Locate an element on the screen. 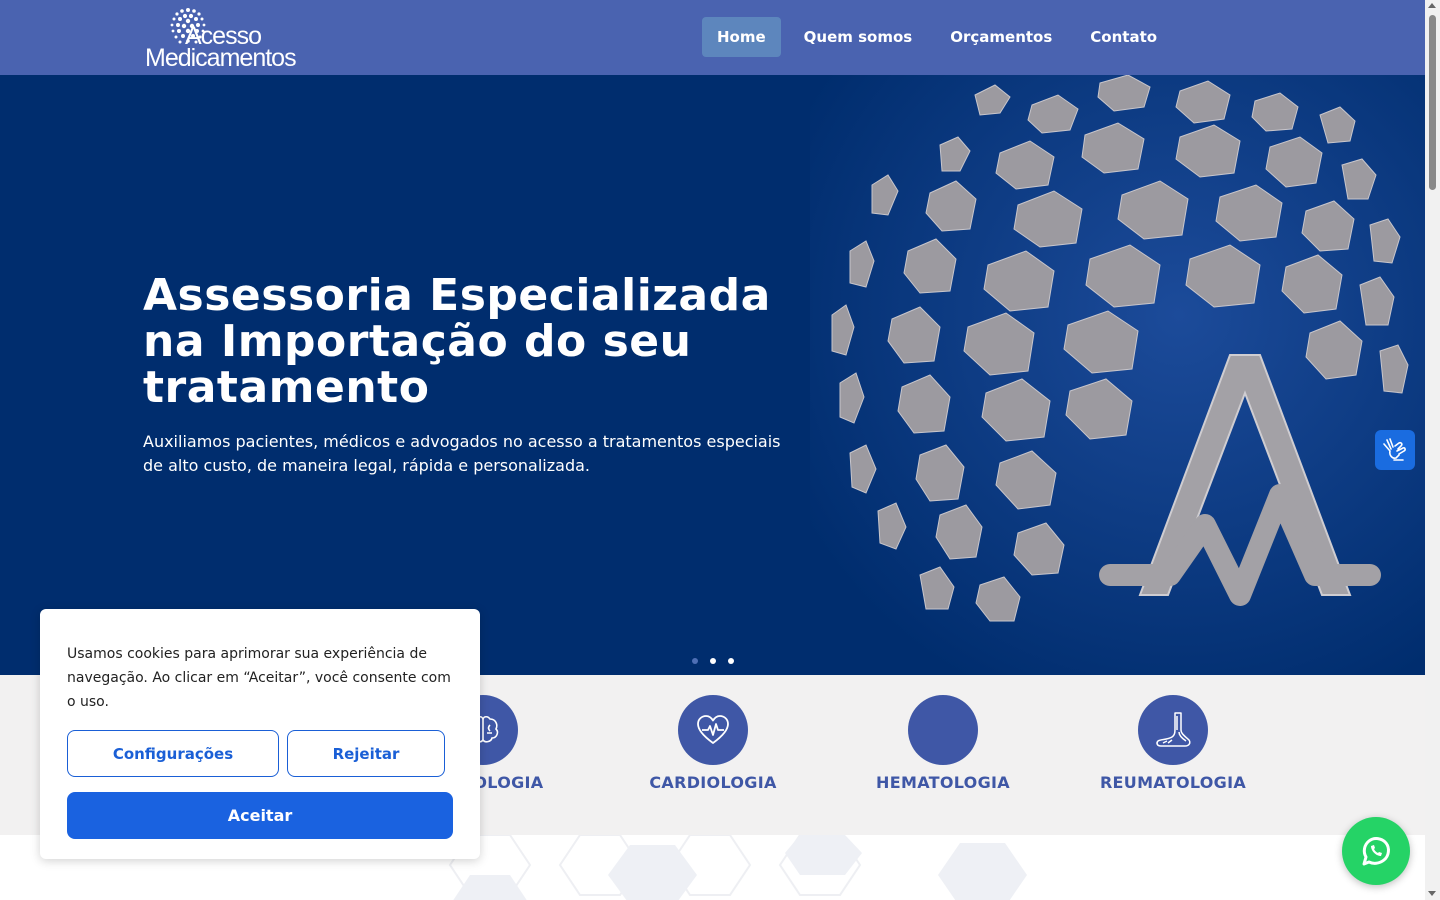  cookie-accept-button: Aceitar is located at coordinates (260, 815).